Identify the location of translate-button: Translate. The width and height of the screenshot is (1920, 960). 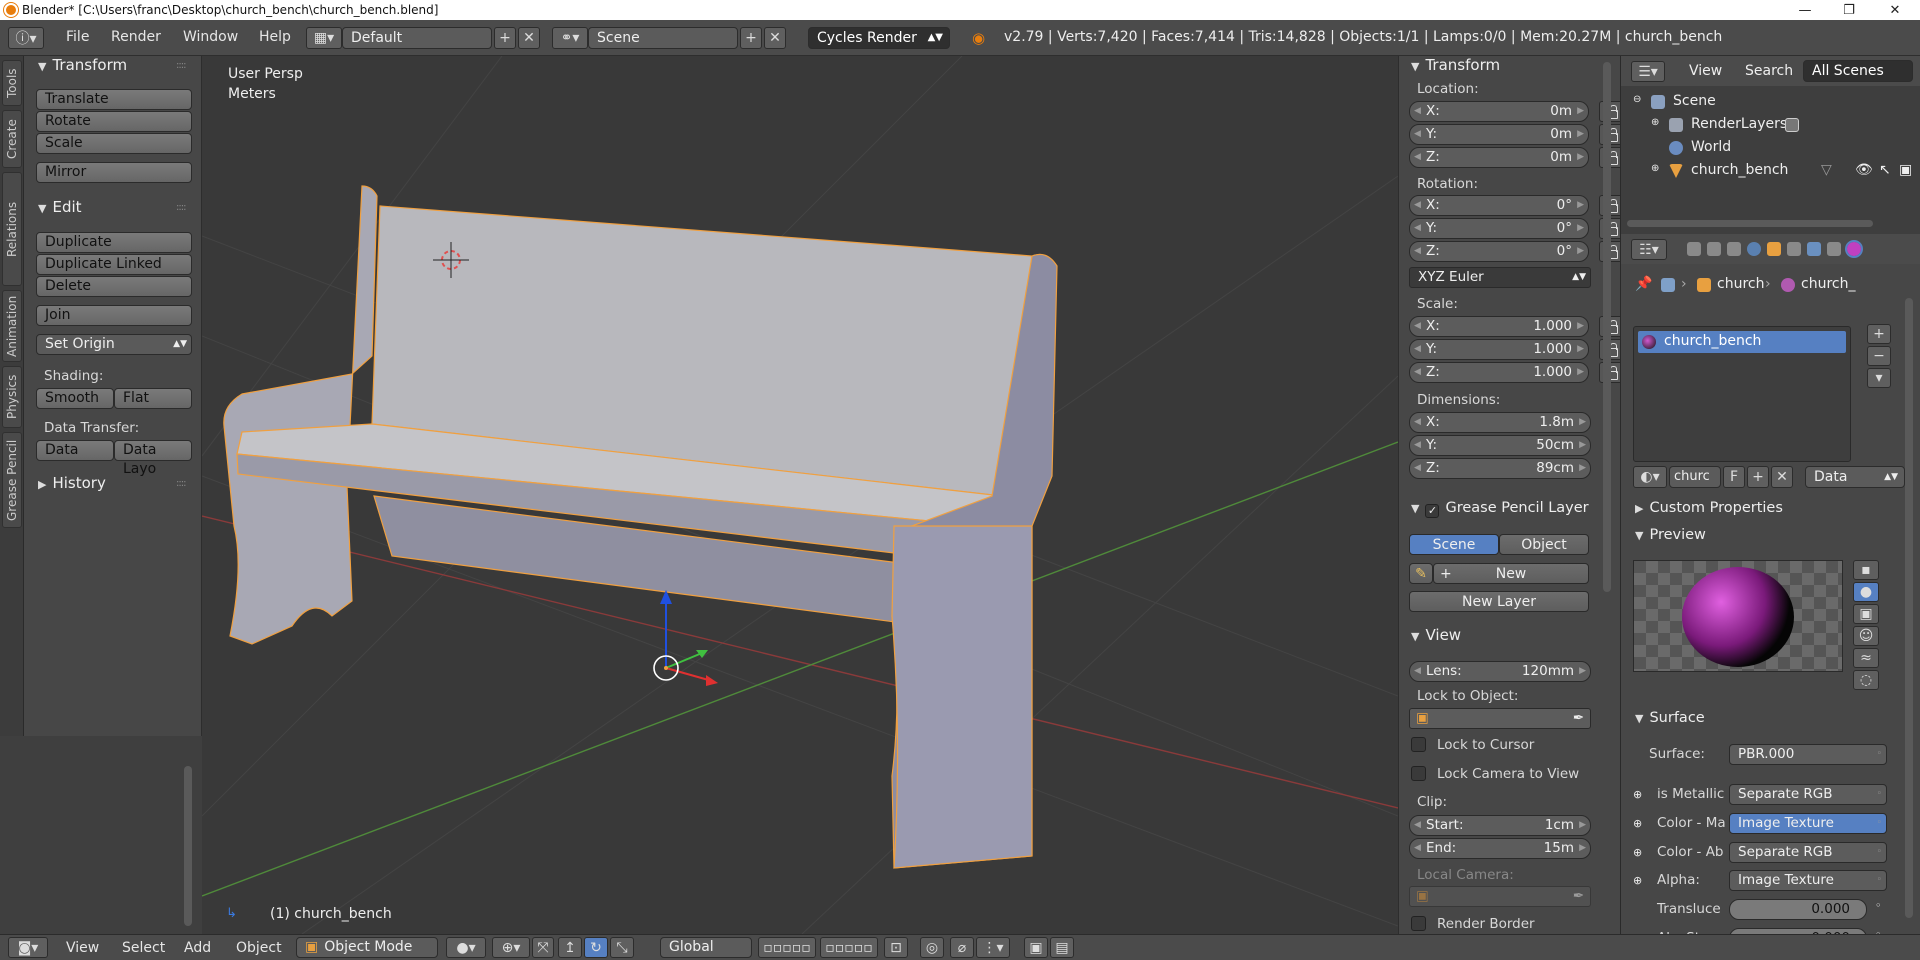
(114, 99).